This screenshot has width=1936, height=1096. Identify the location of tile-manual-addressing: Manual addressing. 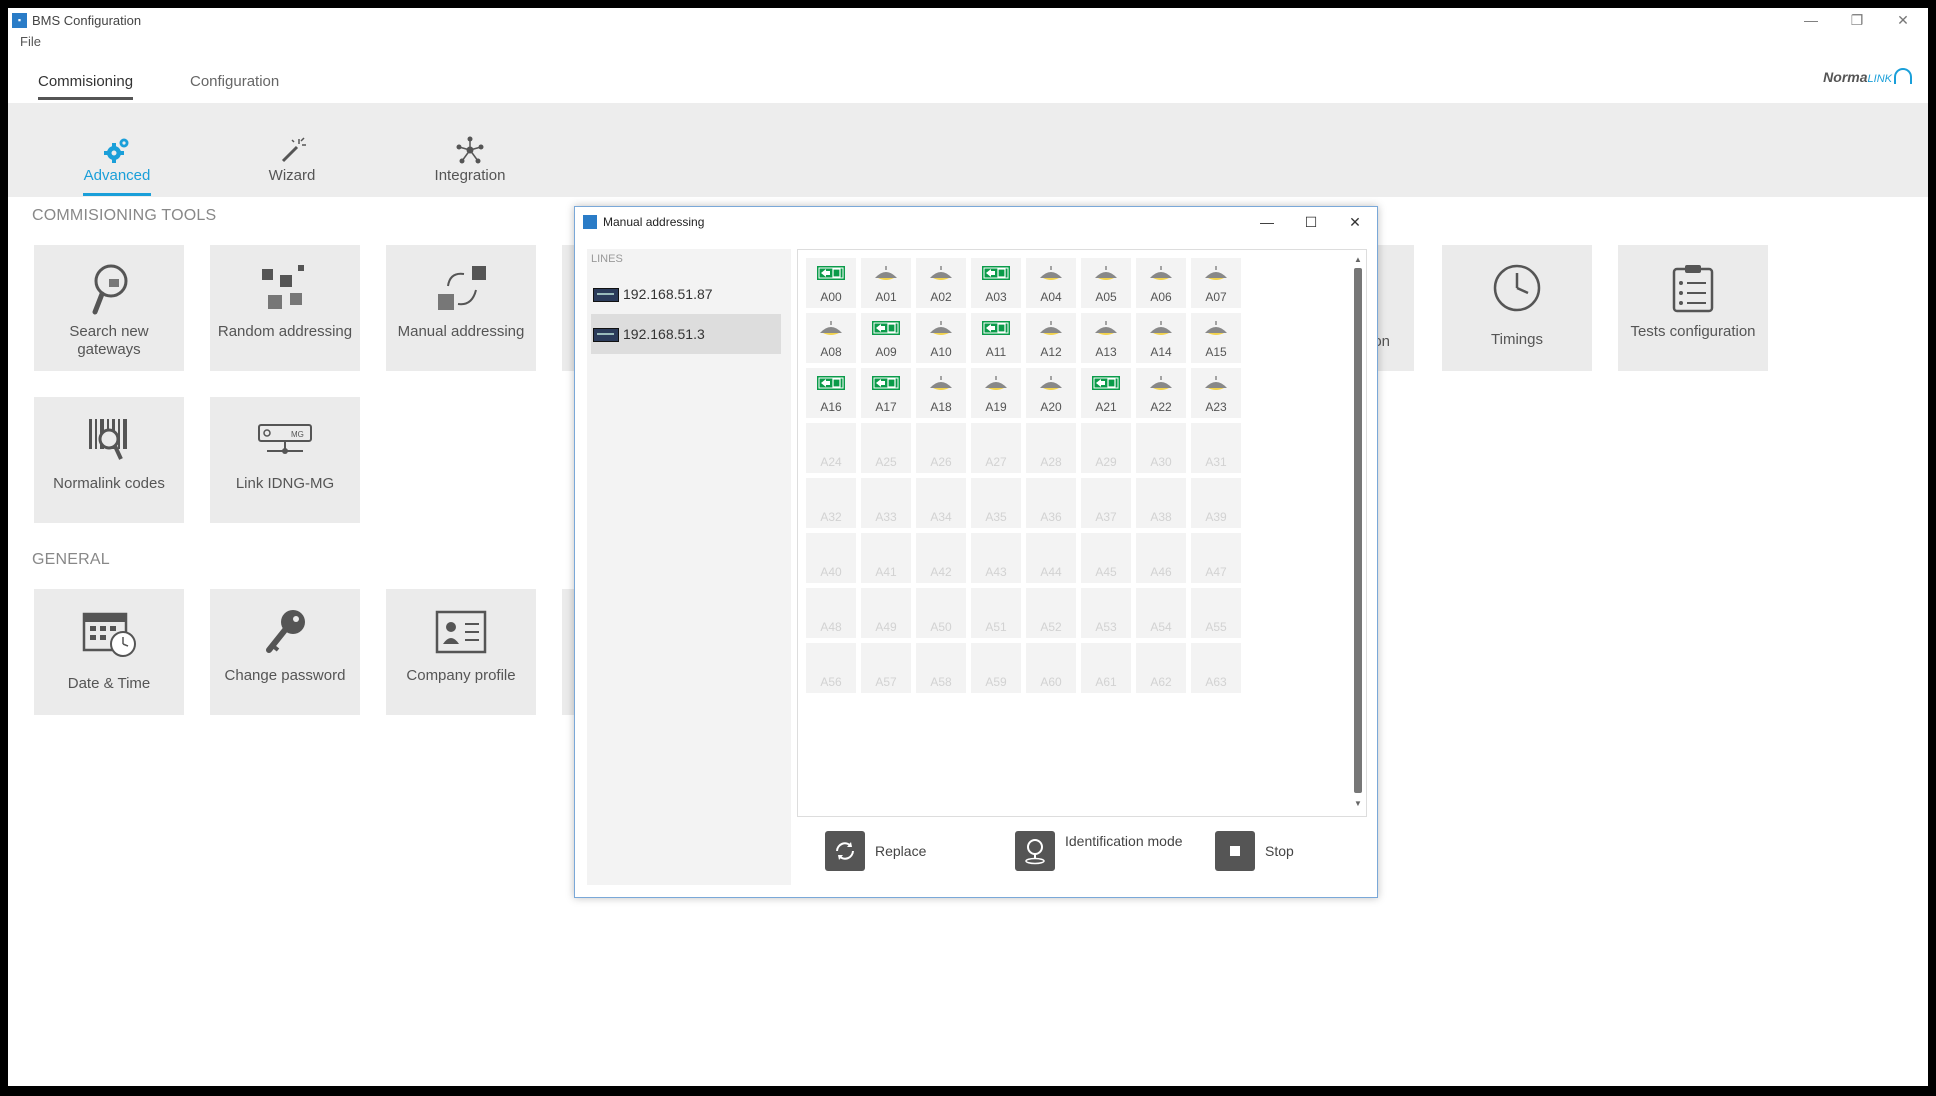
(461, 308).